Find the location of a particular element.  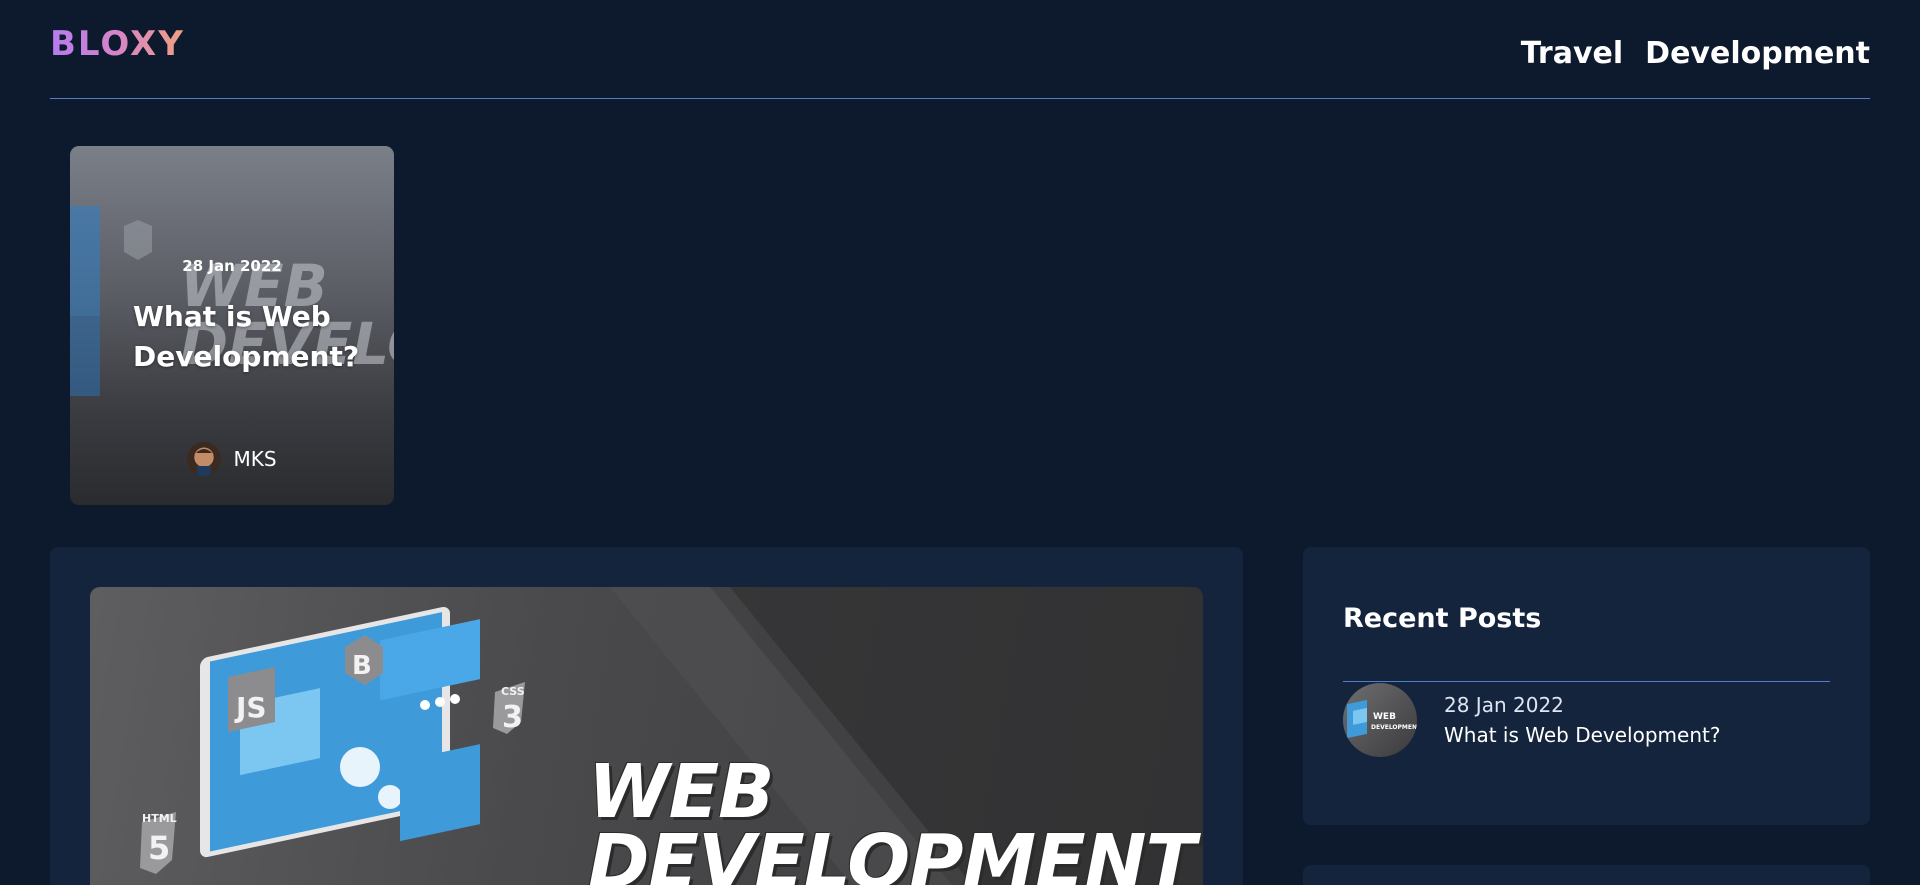

svg-text: 5 is located at coordinates (159, 848).